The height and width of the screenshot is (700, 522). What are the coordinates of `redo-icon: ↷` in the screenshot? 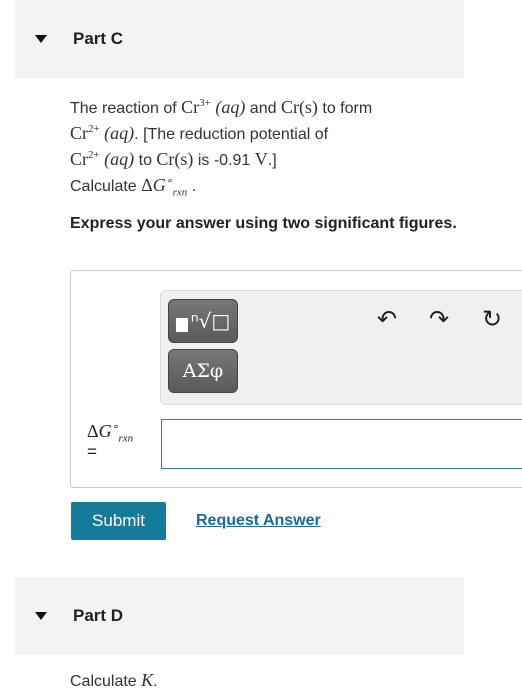 It's located at (439, 319).